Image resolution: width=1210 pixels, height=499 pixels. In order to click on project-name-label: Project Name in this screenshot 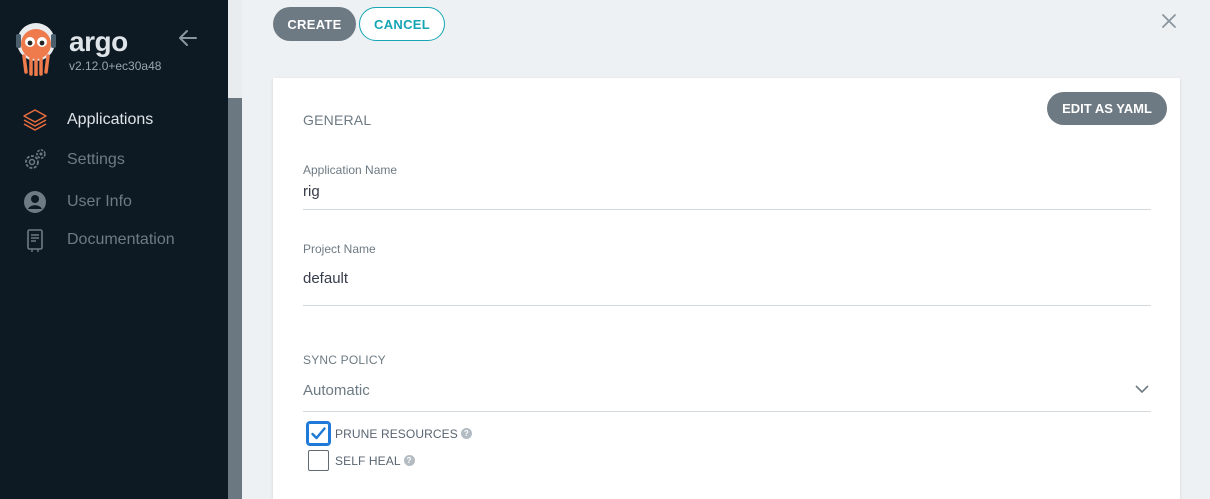, I will do `click(339, 249)`.